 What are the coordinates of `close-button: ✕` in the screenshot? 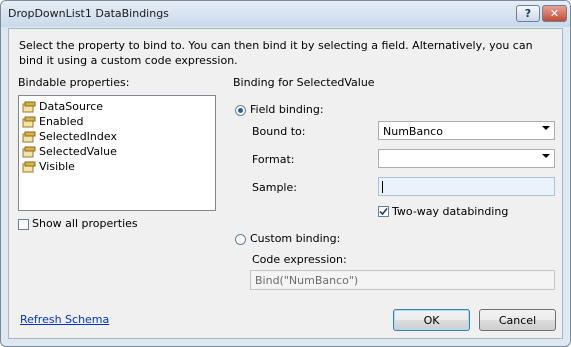 It's located at (554, 13).